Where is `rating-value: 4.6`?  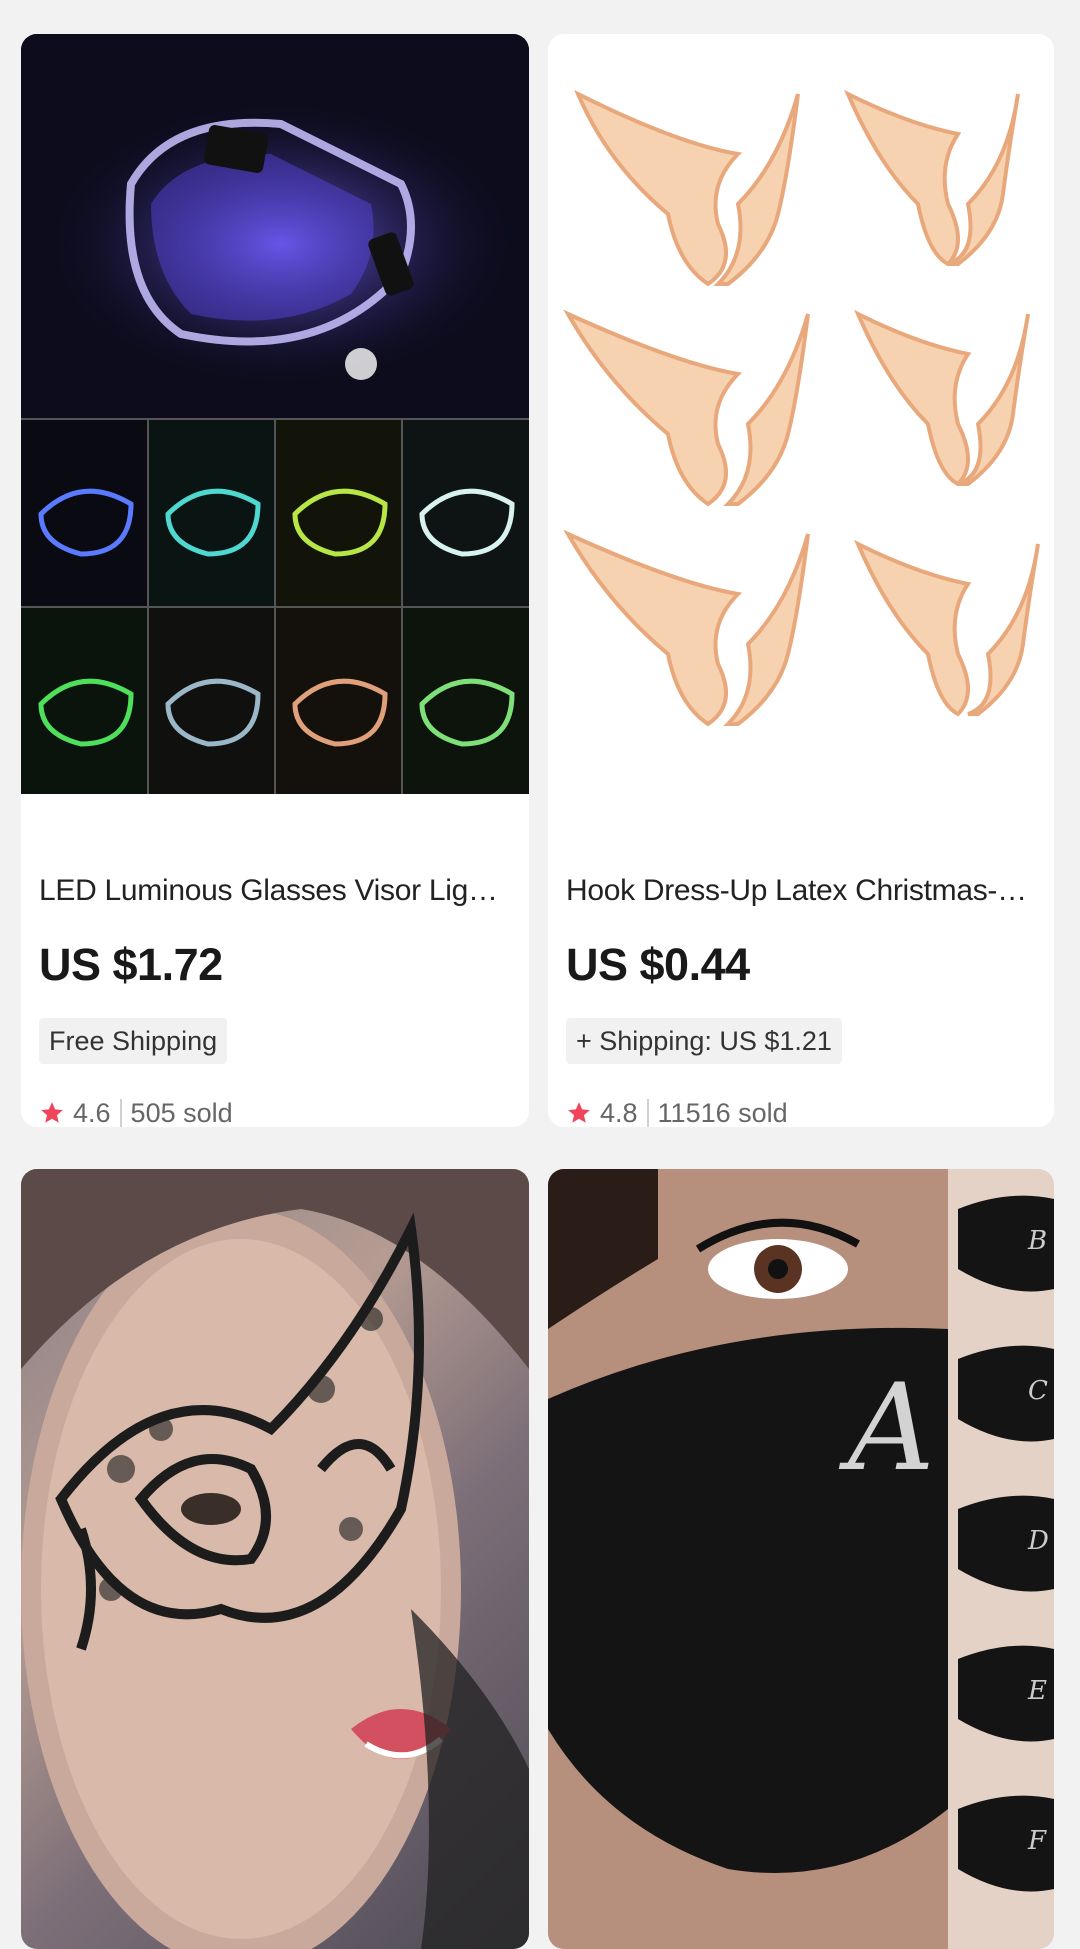
rating-value: 4.6 is located at coordinates (92, 1112).